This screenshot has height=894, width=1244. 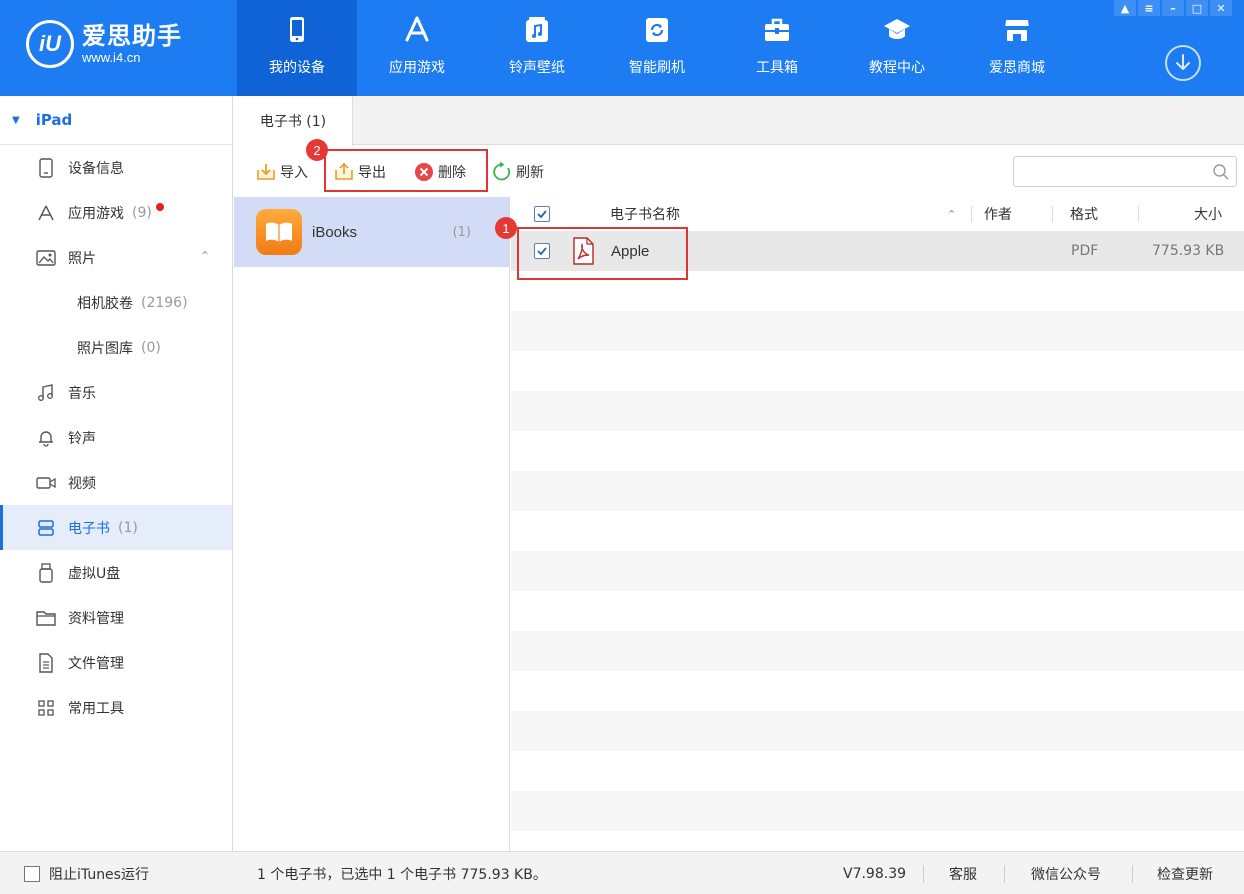 What do you see at coordinates (1109, 171) in the screenshot?
I see `search-input` at bounding box center [1109, 171].